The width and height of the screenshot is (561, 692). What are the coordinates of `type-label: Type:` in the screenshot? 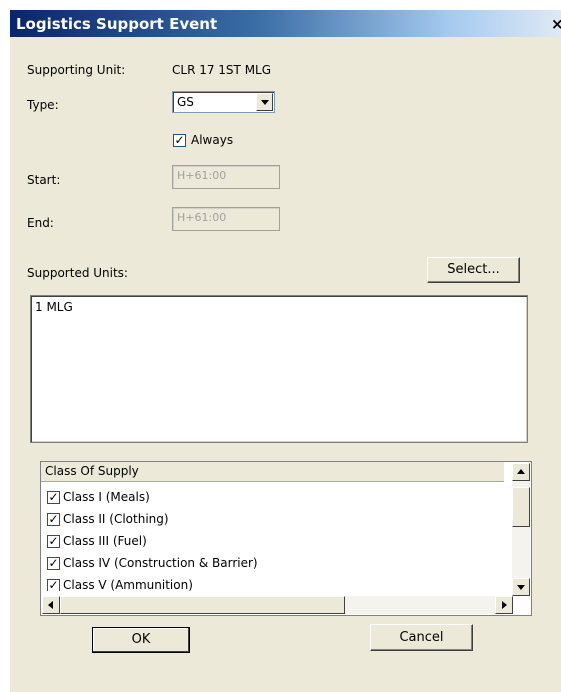 It's located at (43, 105).